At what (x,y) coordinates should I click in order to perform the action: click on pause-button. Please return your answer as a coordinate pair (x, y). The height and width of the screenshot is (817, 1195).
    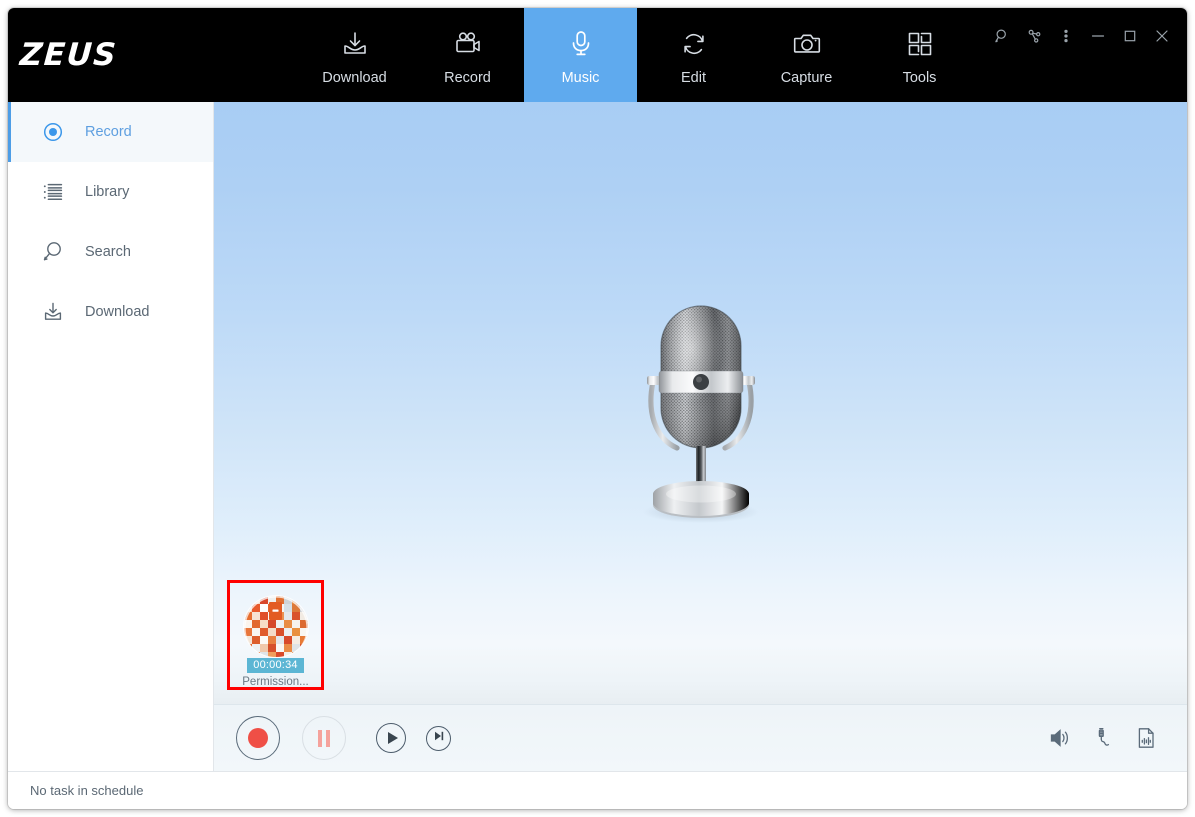
    Looking at the image, I should click on (324, 738).